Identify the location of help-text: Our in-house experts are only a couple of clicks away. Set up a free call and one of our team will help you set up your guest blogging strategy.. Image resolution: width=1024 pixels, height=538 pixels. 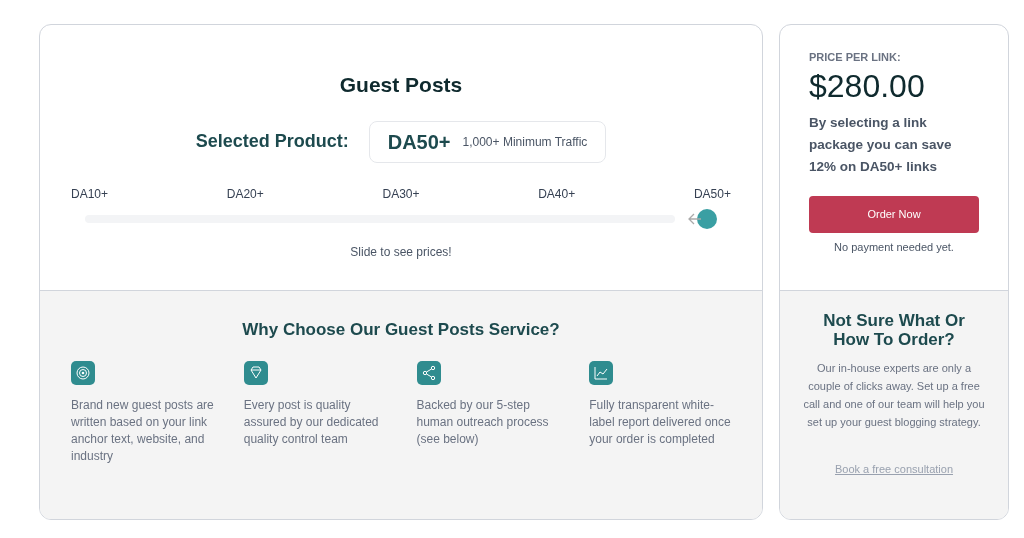
(894, 395).